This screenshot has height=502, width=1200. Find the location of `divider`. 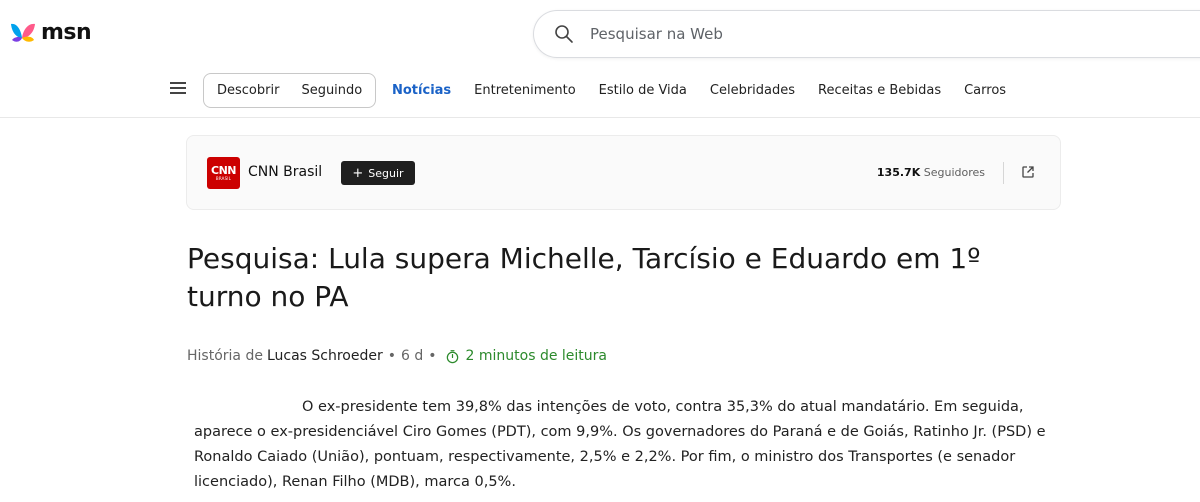

divider is located at coordinates (1003, 173).